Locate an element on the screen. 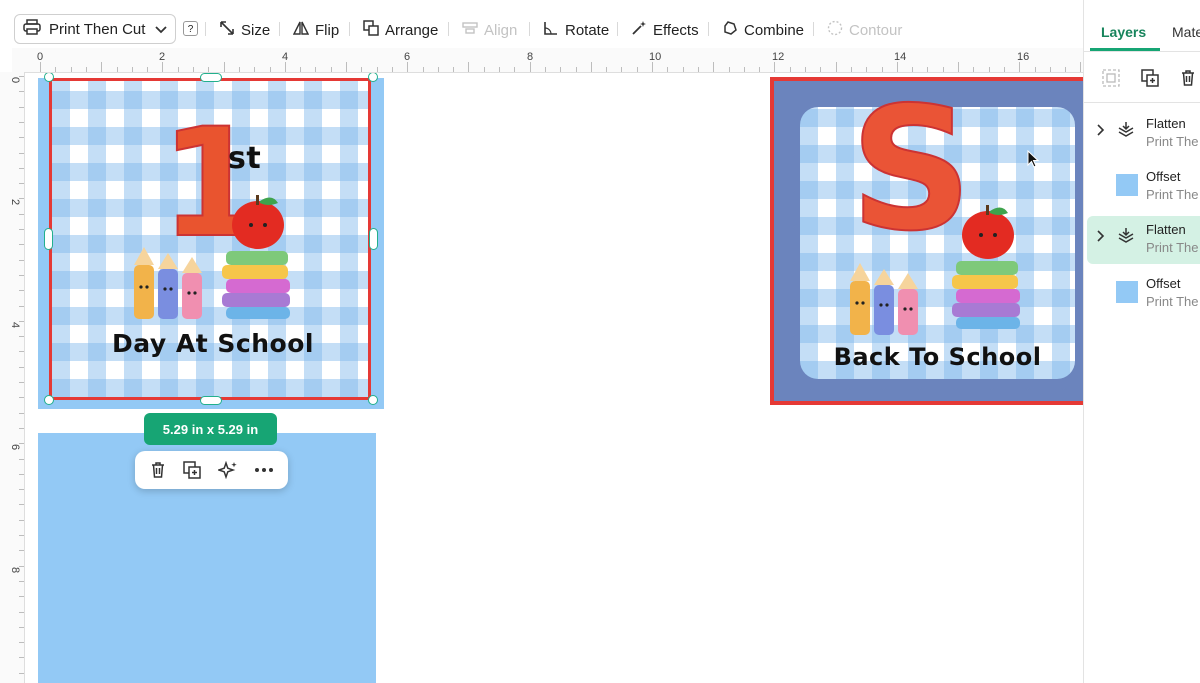  combine-icon is located at coordinates (730, 30).